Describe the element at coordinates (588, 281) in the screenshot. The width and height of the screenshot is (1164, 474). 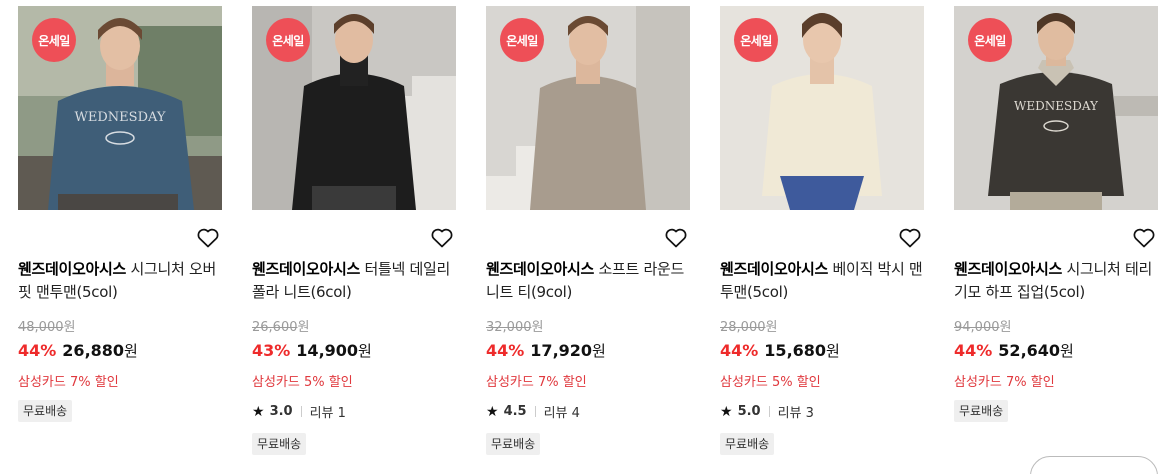
I see `product-title: 웬즈데이오아시스 소프트 라운드 니트 티(9col)` at that location.